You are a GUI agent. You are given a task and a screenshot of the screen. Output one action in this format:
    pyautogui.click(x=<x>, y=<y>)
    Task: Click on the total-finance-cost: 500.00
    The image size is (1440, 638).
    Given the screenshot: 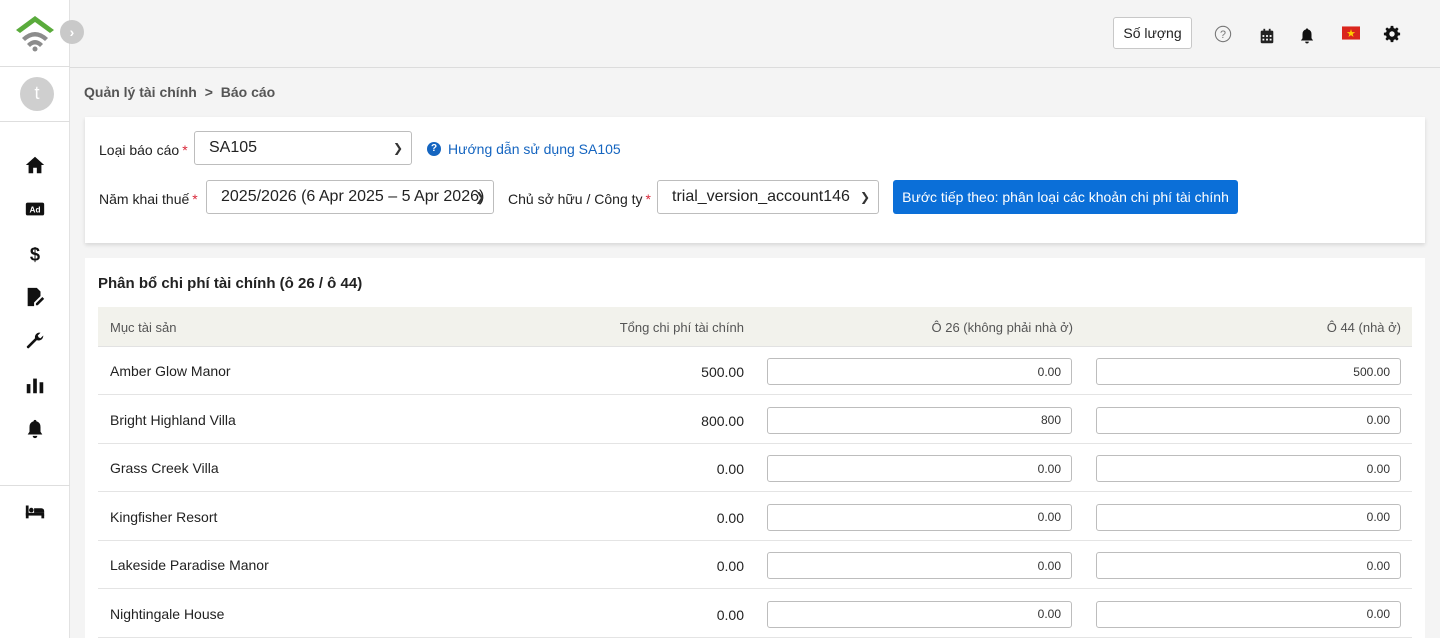 What is the action you would take?
    pyautogui.click(x=722, y=372)
    